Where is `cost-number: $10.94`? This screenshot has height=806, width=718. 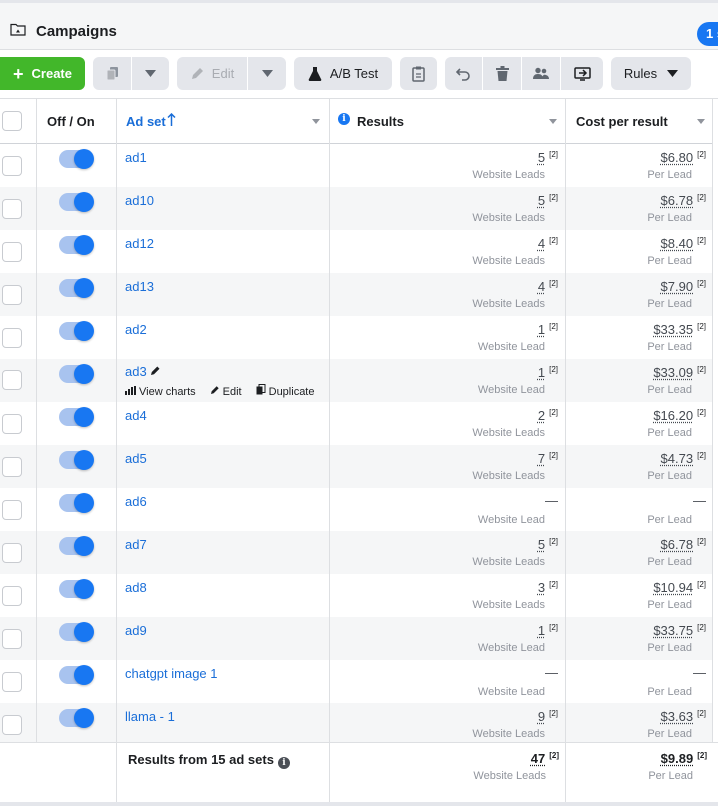
cost-number: $10.94 is located at coordinates (673, 587).